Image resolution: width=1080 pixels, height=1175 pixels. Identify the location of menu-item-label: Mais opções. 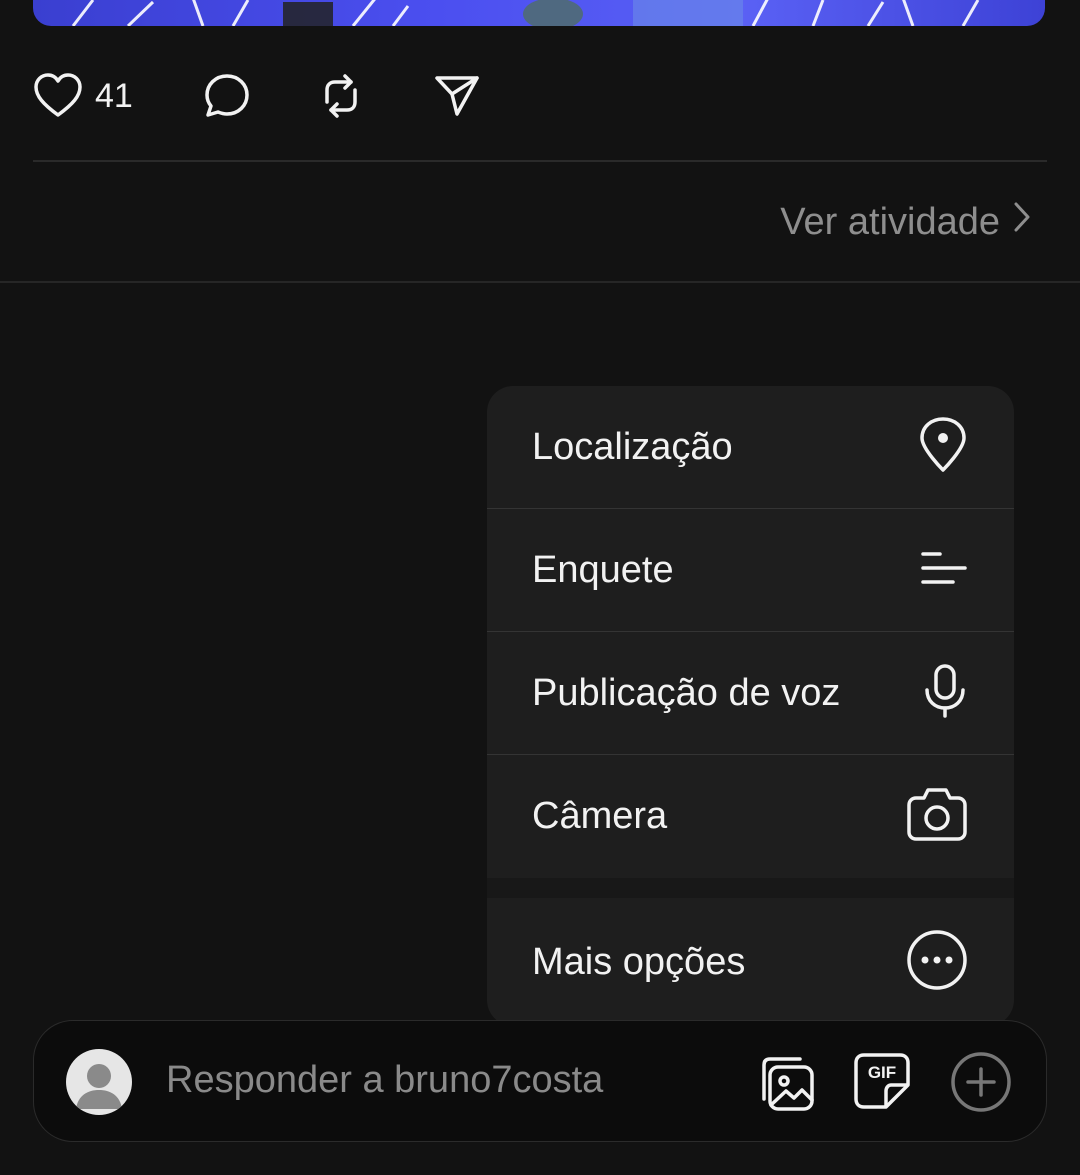
(639, 961).